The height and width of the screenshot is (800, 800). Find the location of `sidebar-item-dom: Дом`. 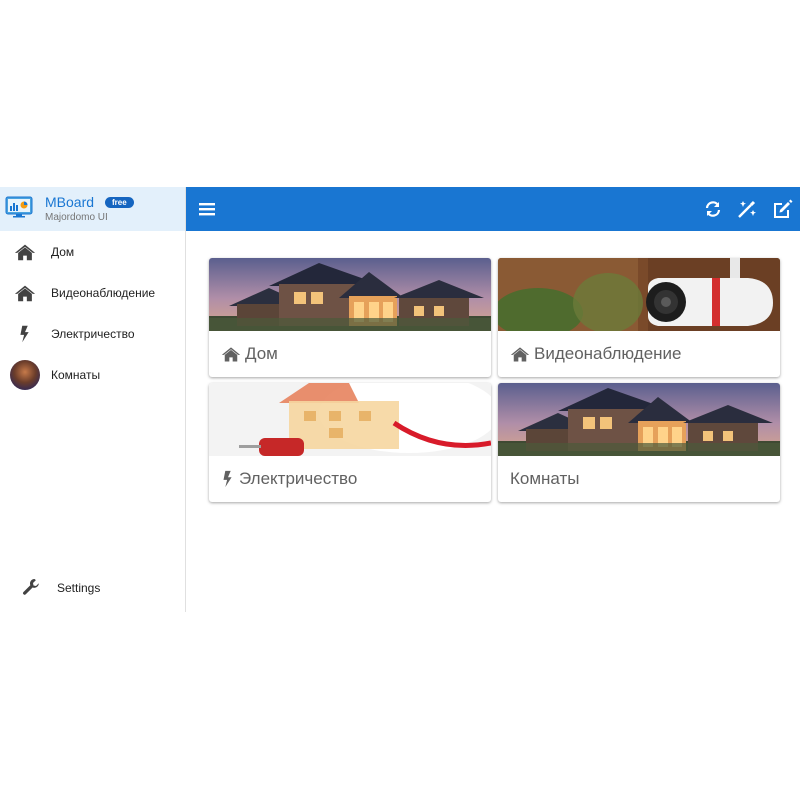

sidebar-item-dom: Дом is located at coordinates (92, 252).